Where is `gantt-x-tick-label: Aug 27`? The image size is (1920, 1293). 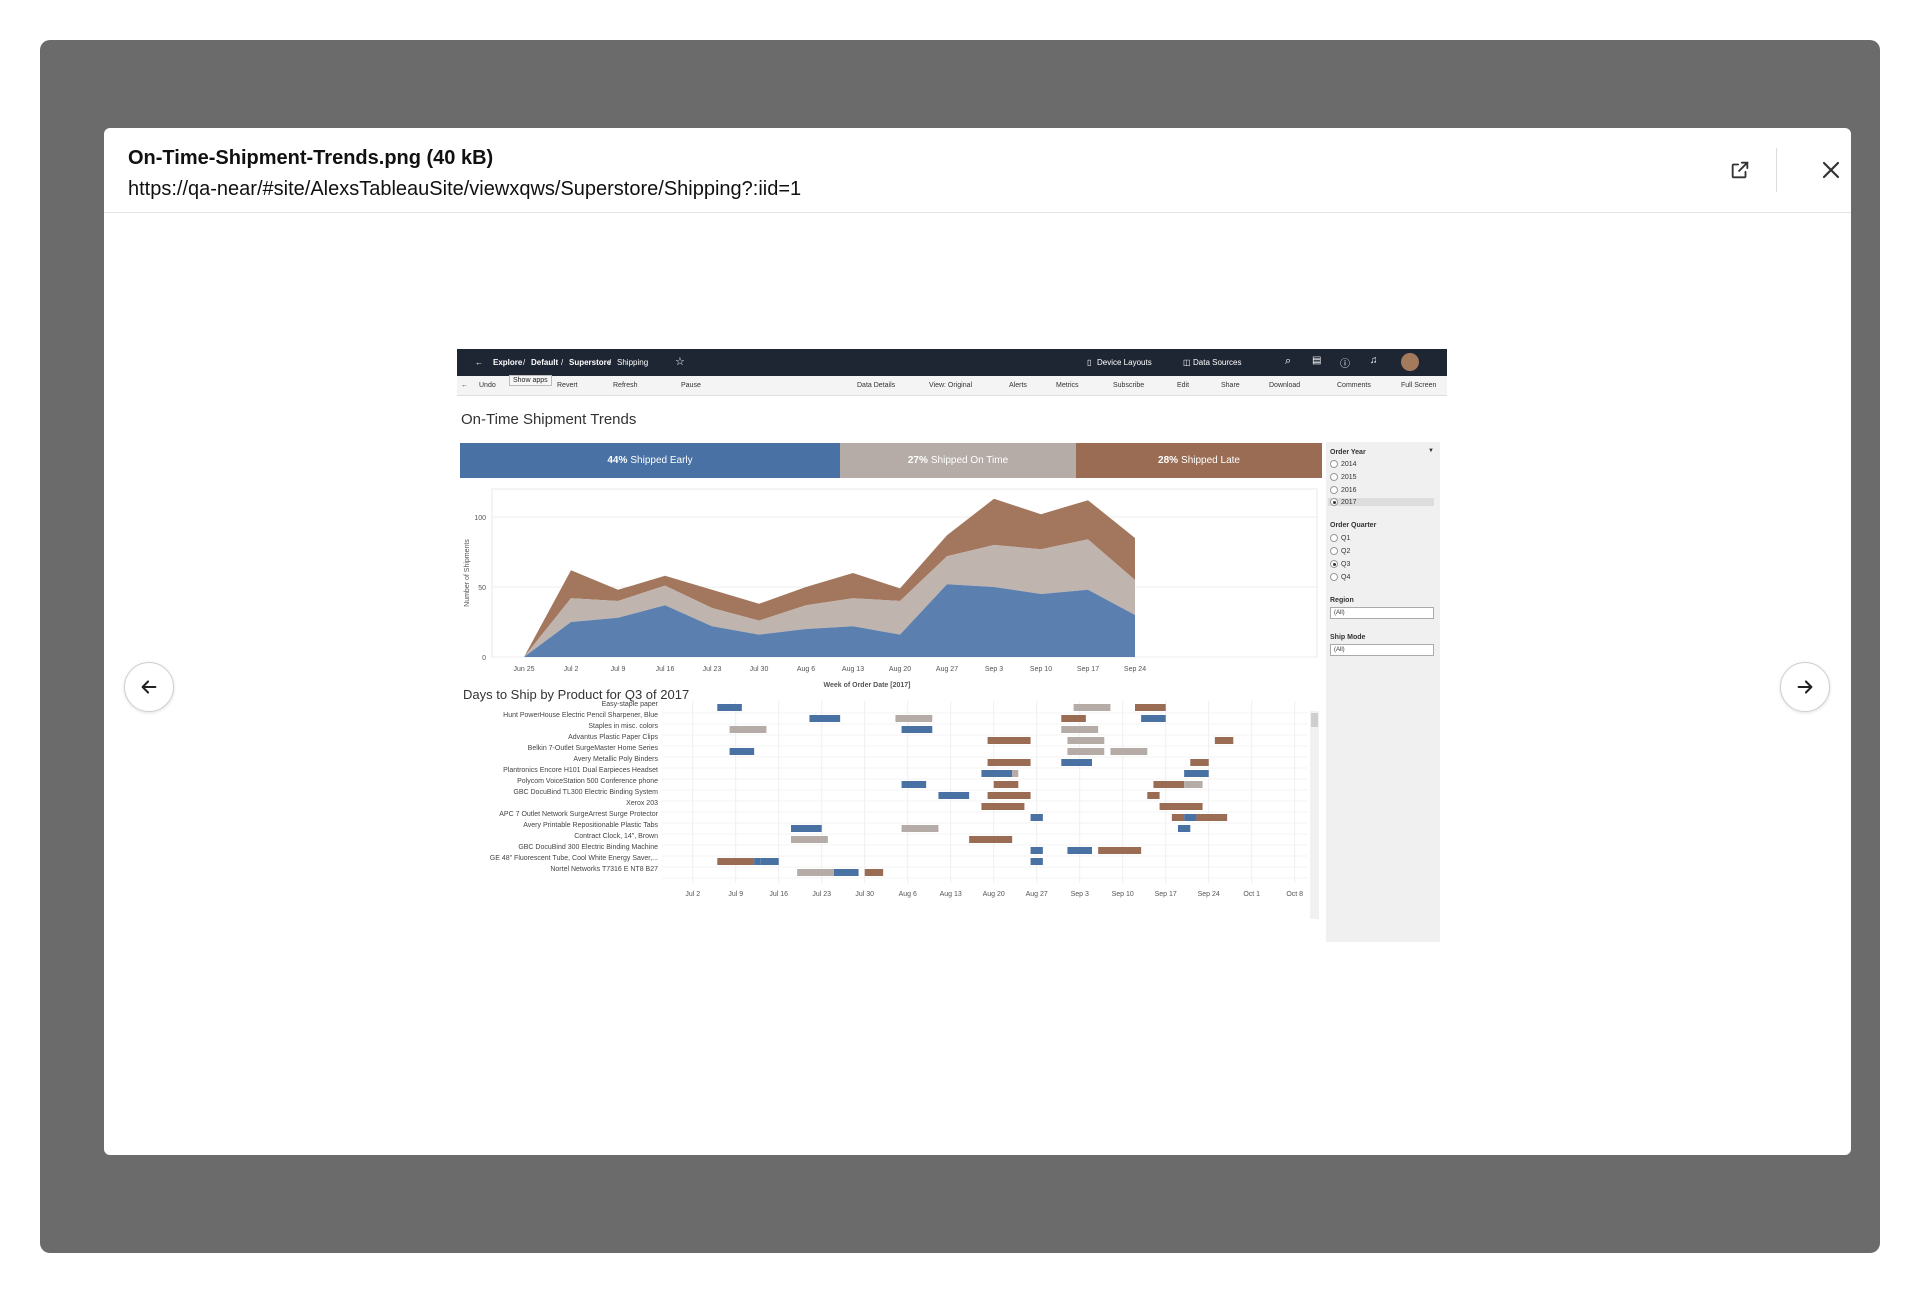
gantt-x-tick-label: Aug 27 is located at coordinates (1037, 894).